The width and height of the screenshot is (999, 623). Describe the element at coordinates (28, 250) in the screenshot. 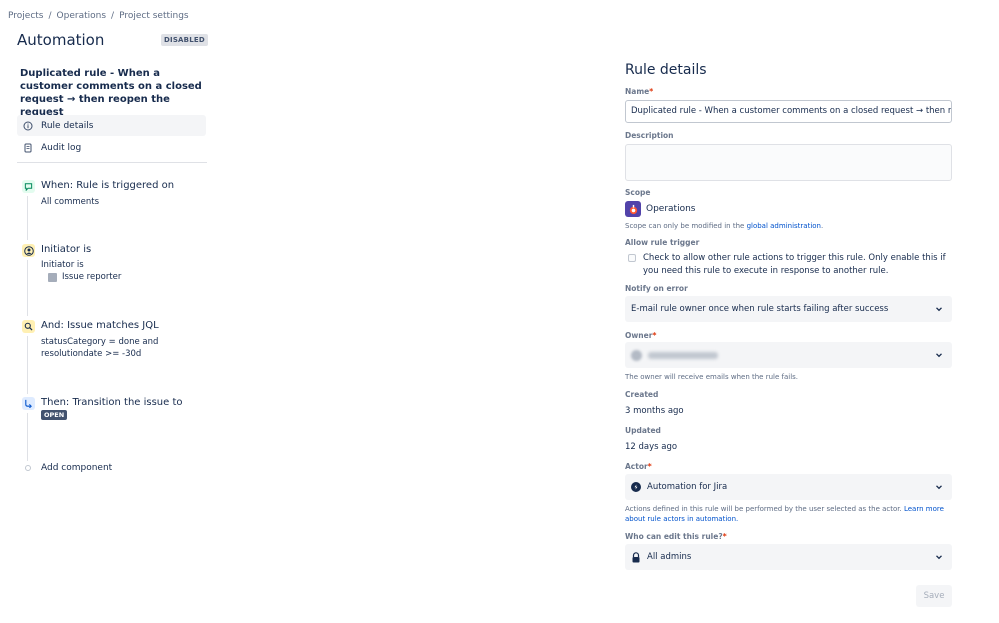

I see `user-circle-icon` at that location.